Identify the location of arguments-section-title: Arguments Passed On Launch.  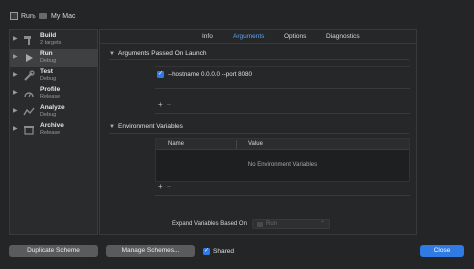
(162, 53).